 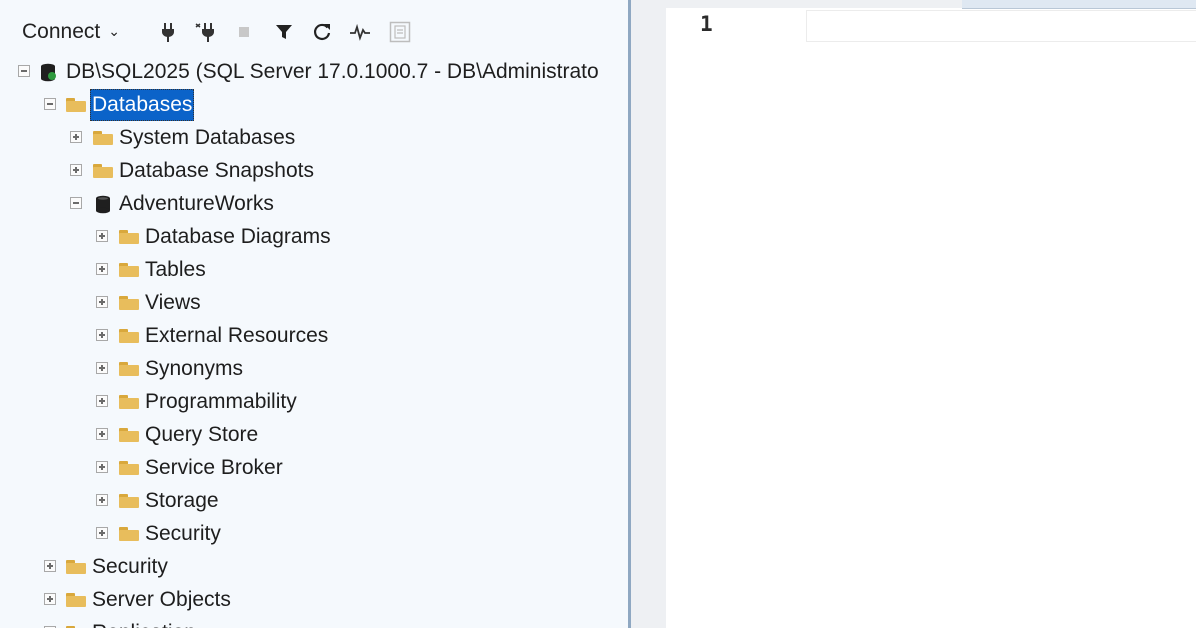 I want to click on object-explorer-toolbar: Connect ⌄, so click(x=314, y=32).